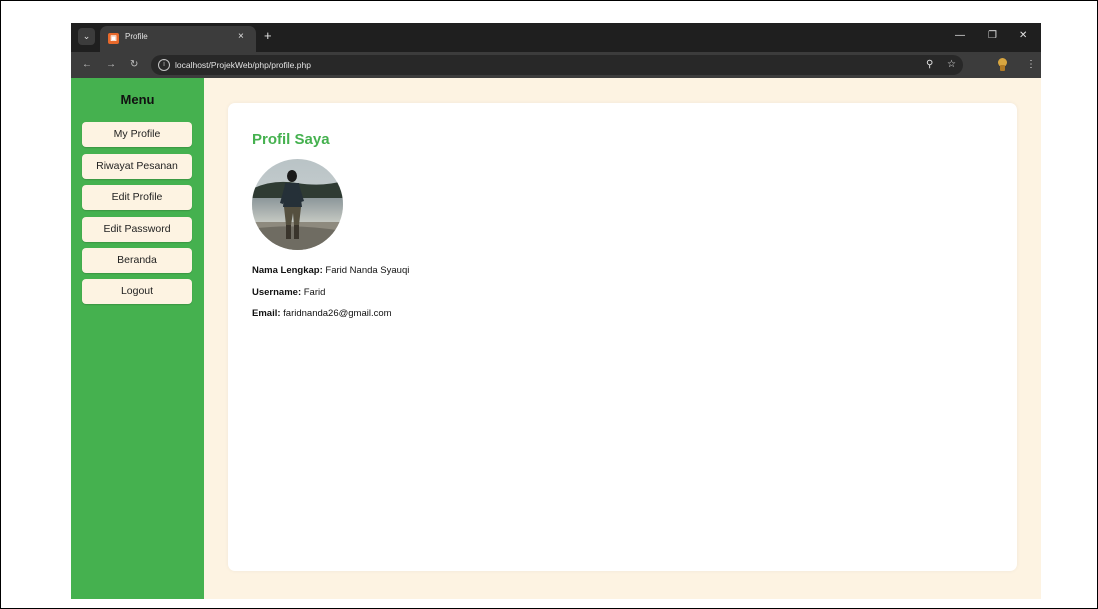 Image resolution: width=1098 pixels, height=609 pixels. What do you see at coordinates (137, 291) in the screenshot?
I see `menu-logout-button: Logout` at bounding box center [137, 291].